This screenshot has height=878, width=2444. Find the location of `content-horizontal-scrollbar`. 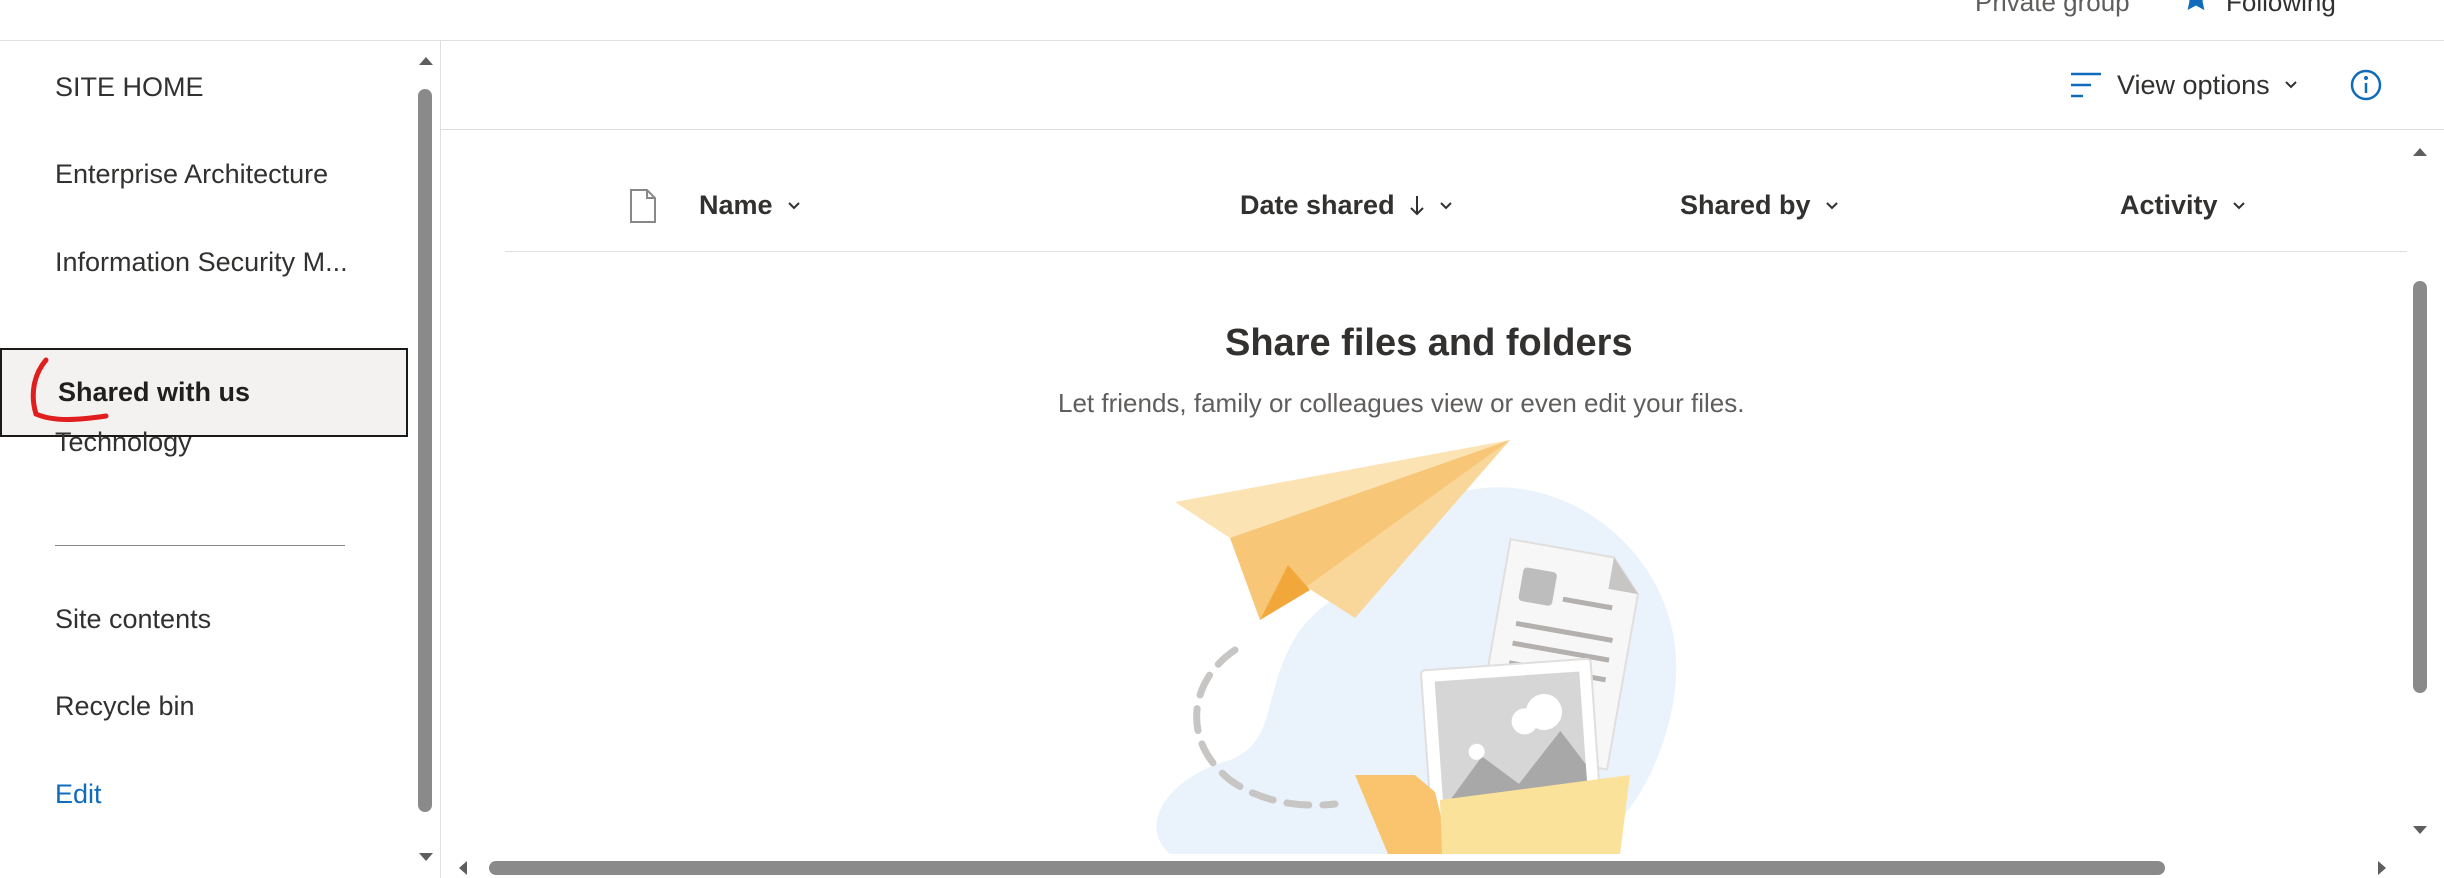

content-horizontal-scrollbar is located at coordinates (1422, 865).